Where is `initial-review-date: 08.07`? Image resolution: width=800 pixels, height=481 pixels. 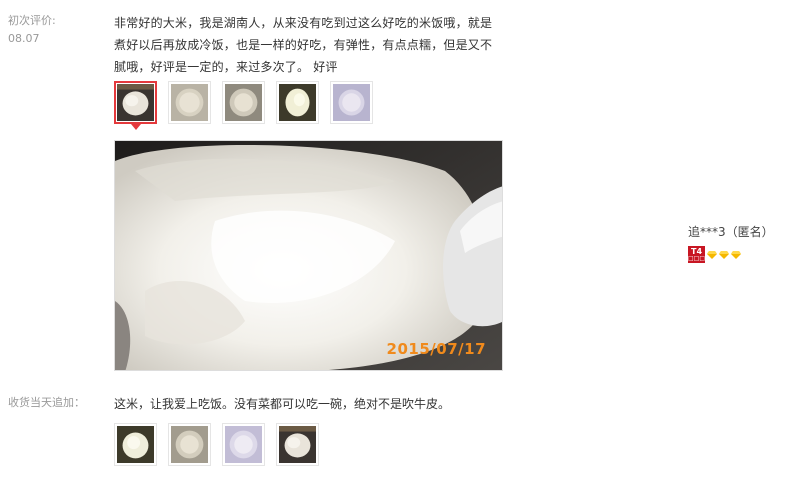
initial-review-date: 08.07 is located at coordinates (24, 38).